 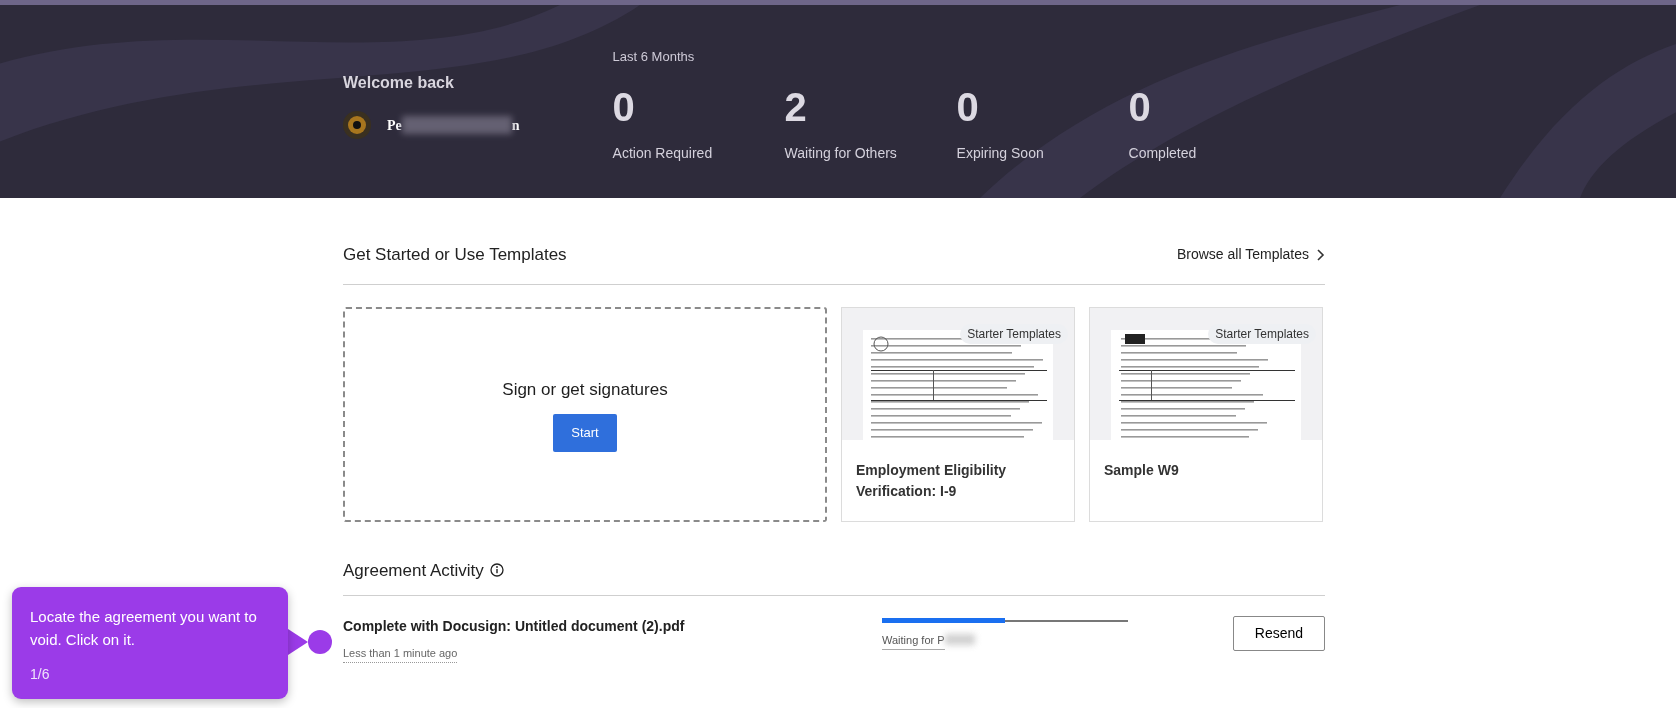 I want to click on section-title: Agreement Activity, so click(x=413, y=570).